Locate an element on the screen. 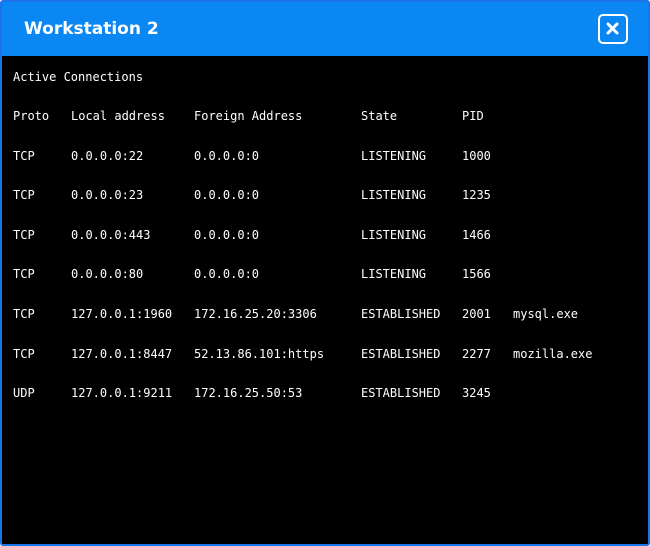 This screenshot has height=546, width=650. header-state: State is located at coordinates (379, 116).